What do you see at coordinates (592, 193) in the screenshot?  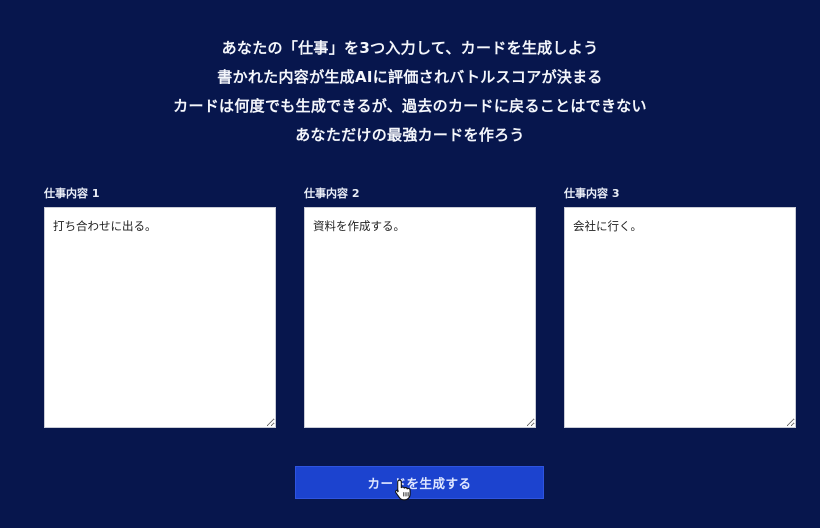 I see `job-label-3: 仕事内容 3` at bounding box center [592, 193].